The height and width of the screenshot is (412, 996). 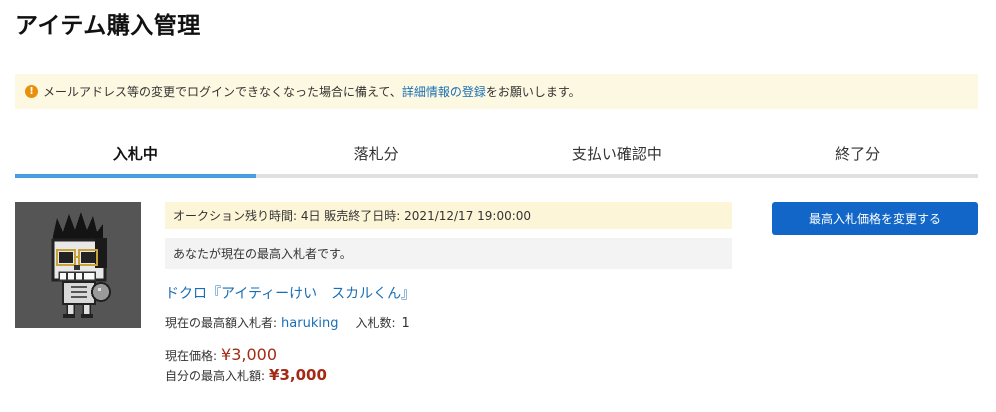 What do you see at coordinates (215, 376) in the screenshot?
I see `my-max-bid-label: 自分の最高入札額:` at bounding box center [215, 376].